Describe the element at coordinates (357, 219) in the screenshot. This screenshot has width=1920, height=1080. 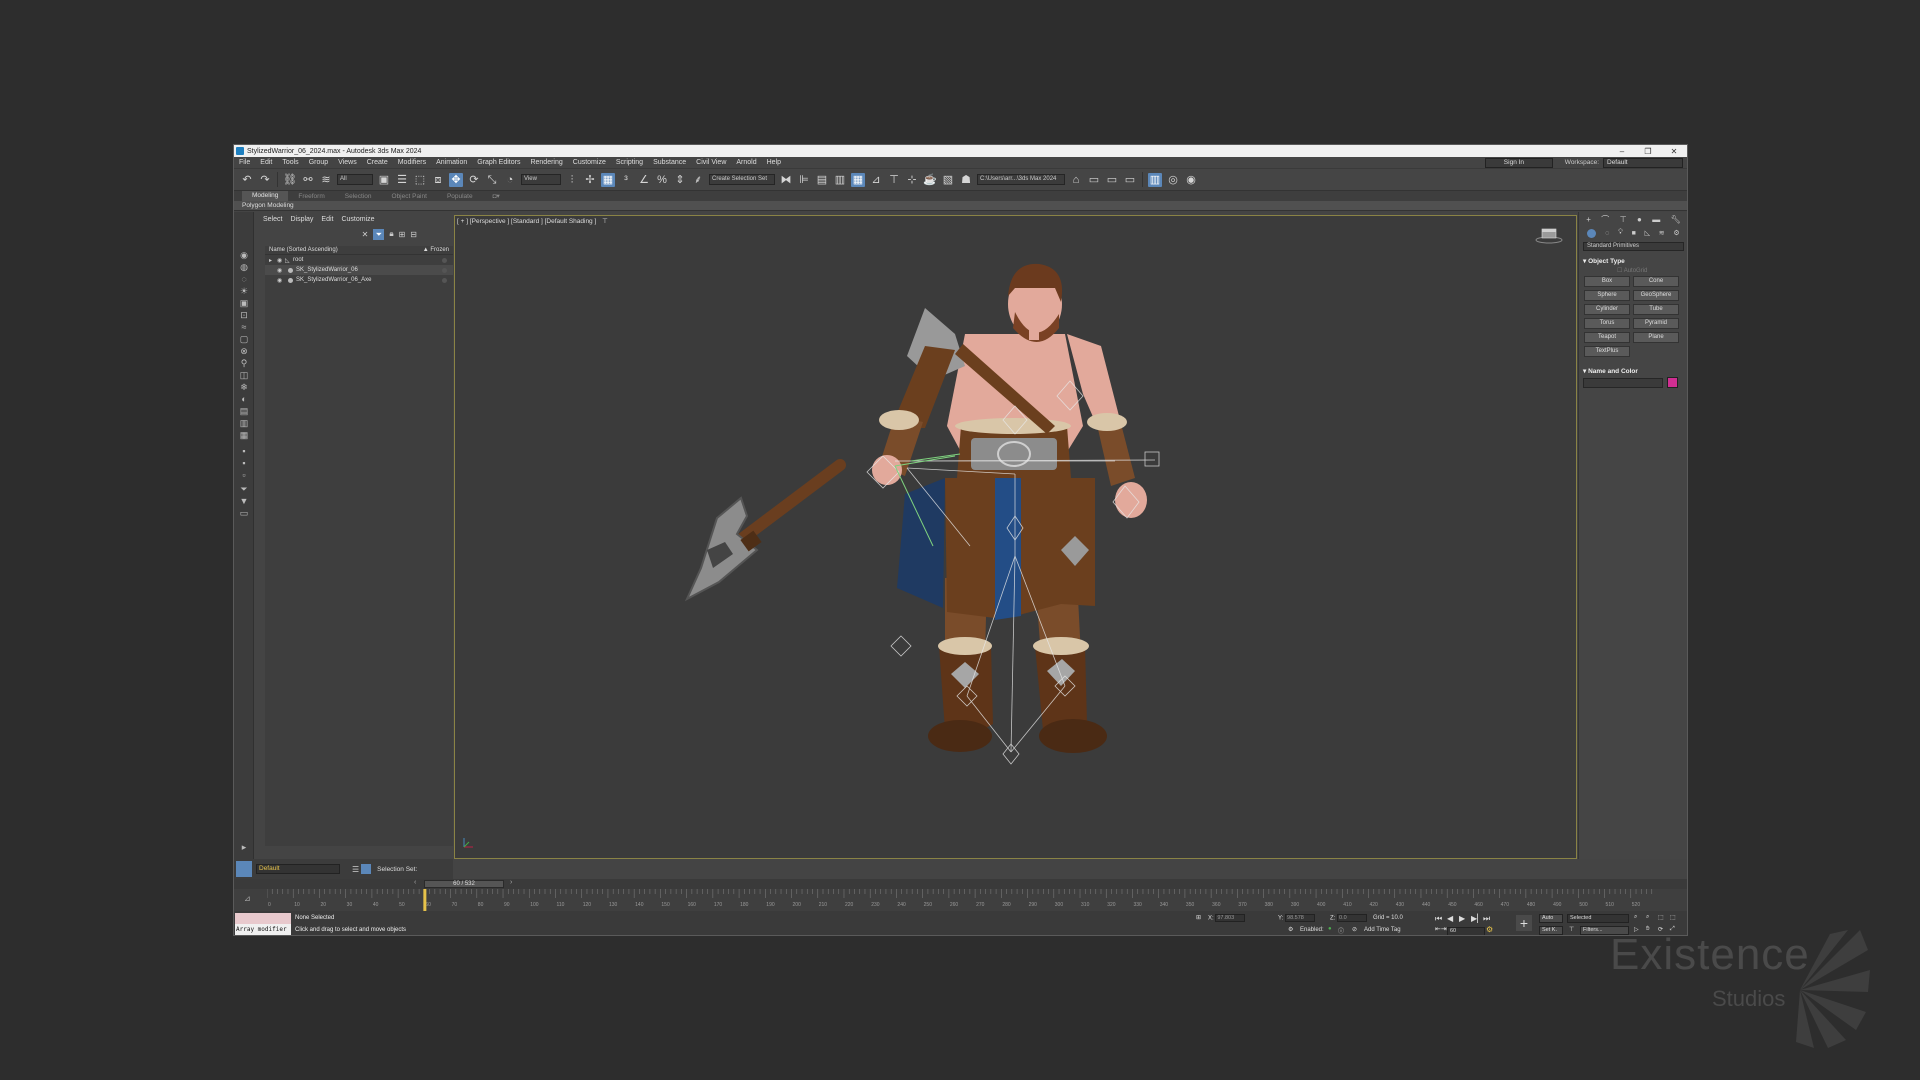
I see `explorer-menu-customize: Customize` at that location.